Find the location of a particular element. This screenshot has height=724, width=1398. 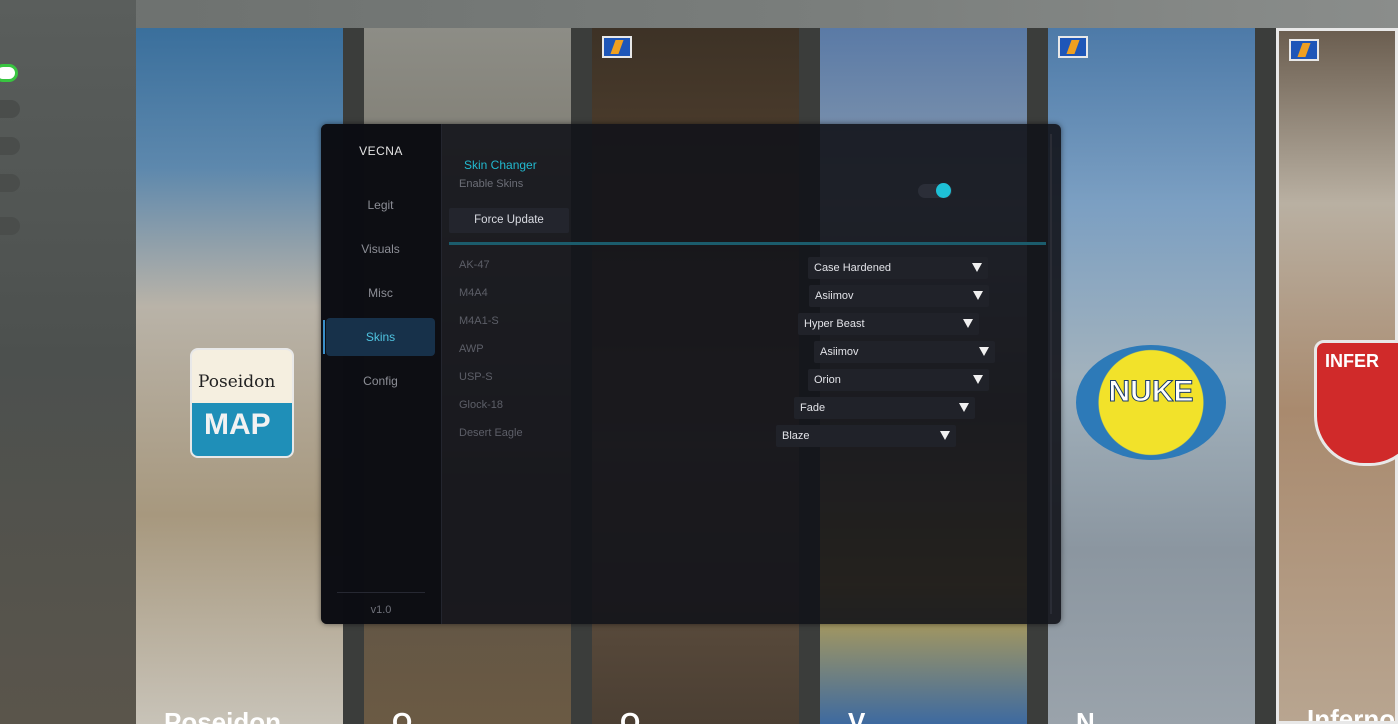

weapon-label-glock18: Glock-18 is located at coordinates (481, 405).